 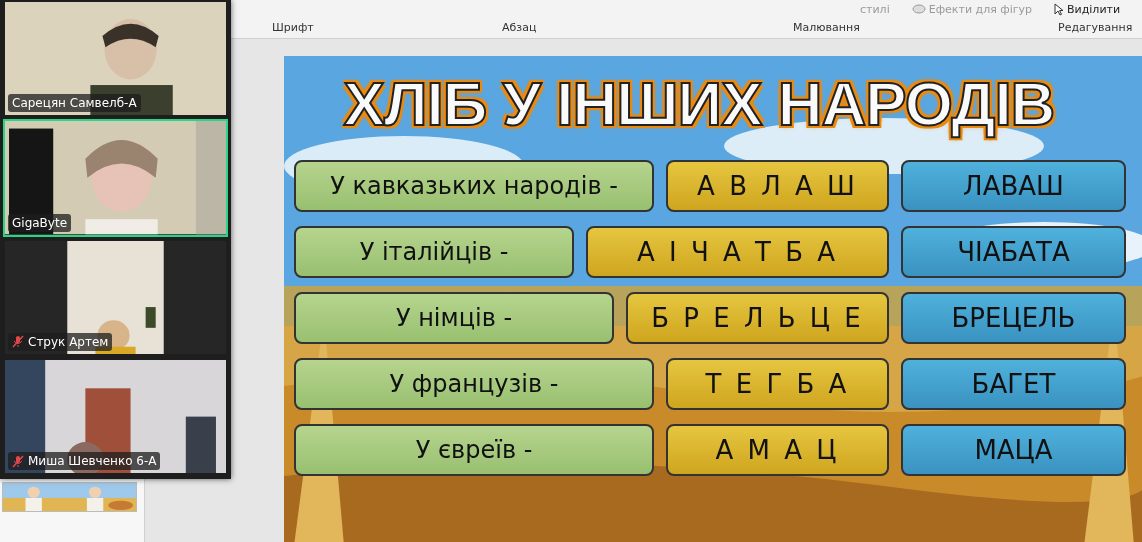 What do you see at coordinates (777, 450) in the screenshot?
I see `scrambled-word: А М А Ц` at bounding box center [777, 450].